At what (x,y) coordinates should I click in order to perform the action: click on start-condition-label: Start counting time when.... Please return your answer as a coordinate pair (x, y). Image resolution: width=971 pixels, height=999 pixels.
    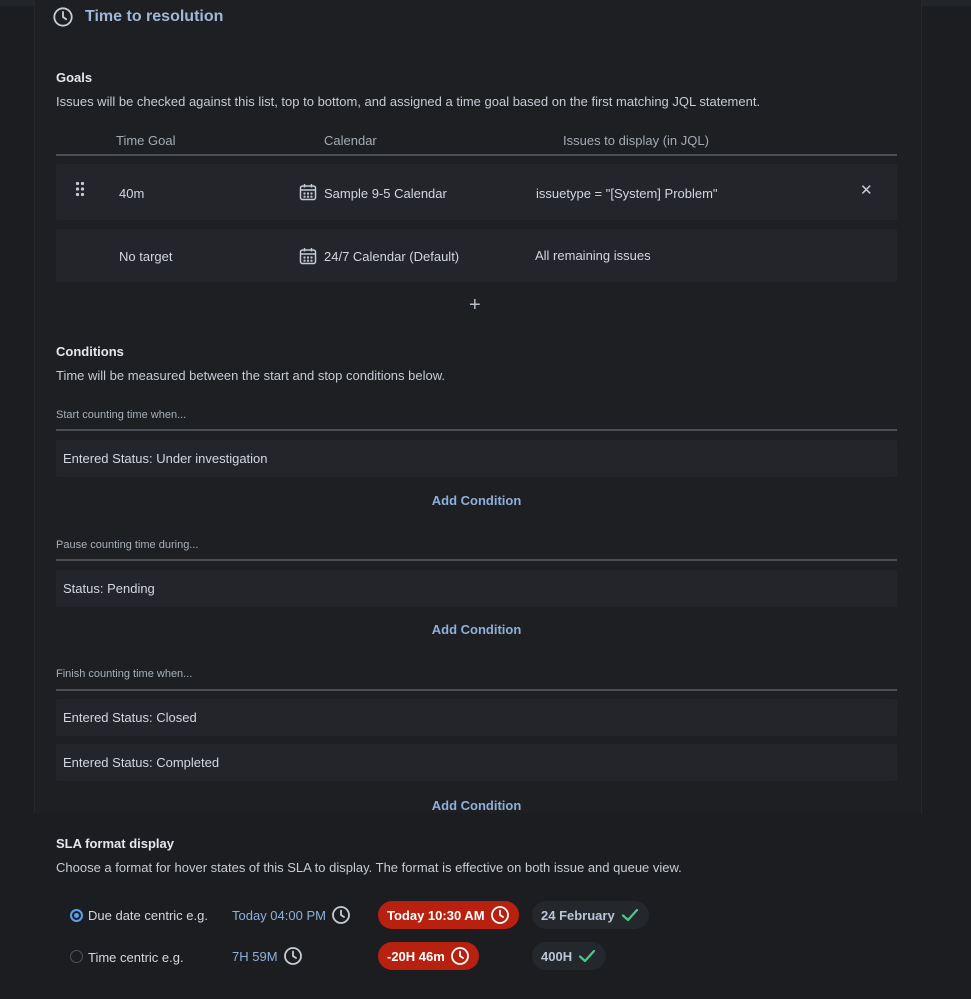
    Looking at the image, I should click on (121, 415).